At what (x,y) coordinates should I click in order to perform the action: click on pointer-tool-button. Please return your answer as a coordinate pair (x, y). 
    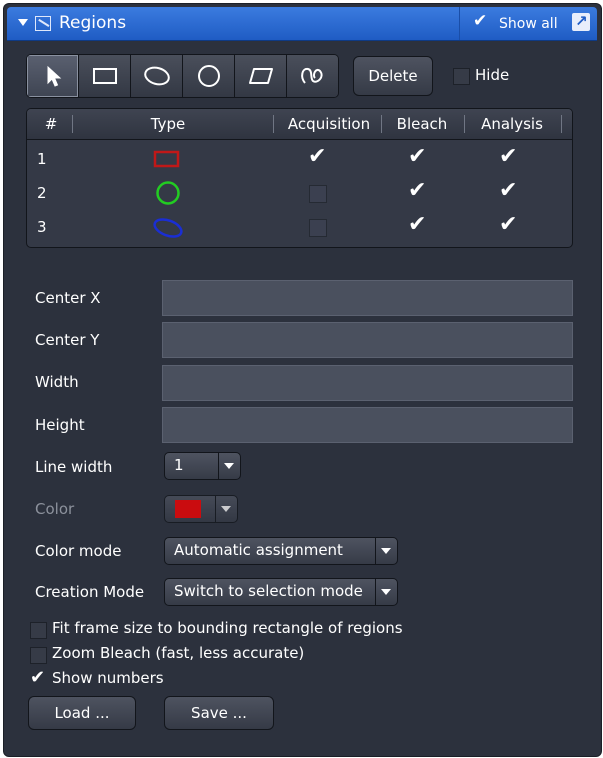
    Looking at the image, I should click on (53, 76).